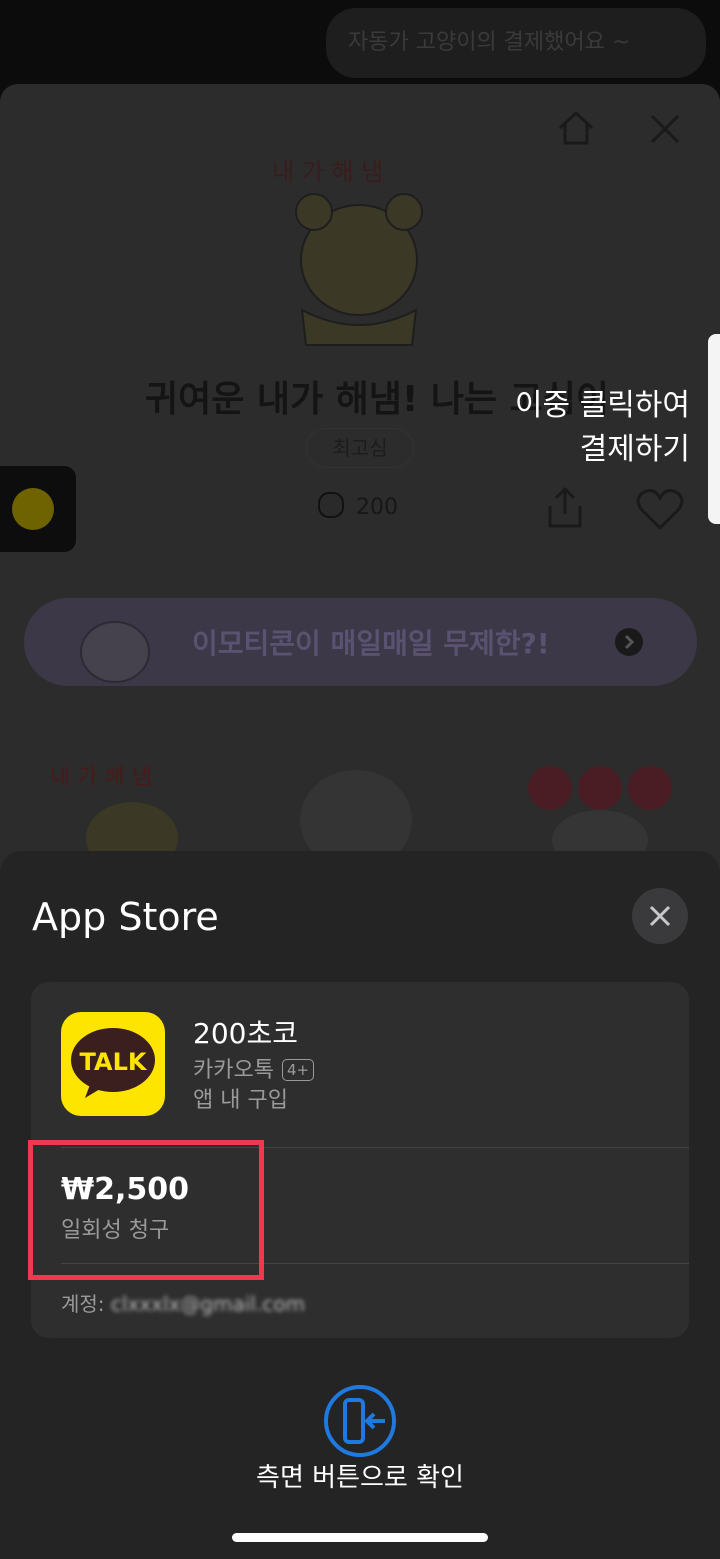 This screenshot has width=720, height=1559. Describe the element at coordinates (516, 43) in the screenshot. I see `toast-notification: 자동가 고양이의 결제했어요 ~` at that location.